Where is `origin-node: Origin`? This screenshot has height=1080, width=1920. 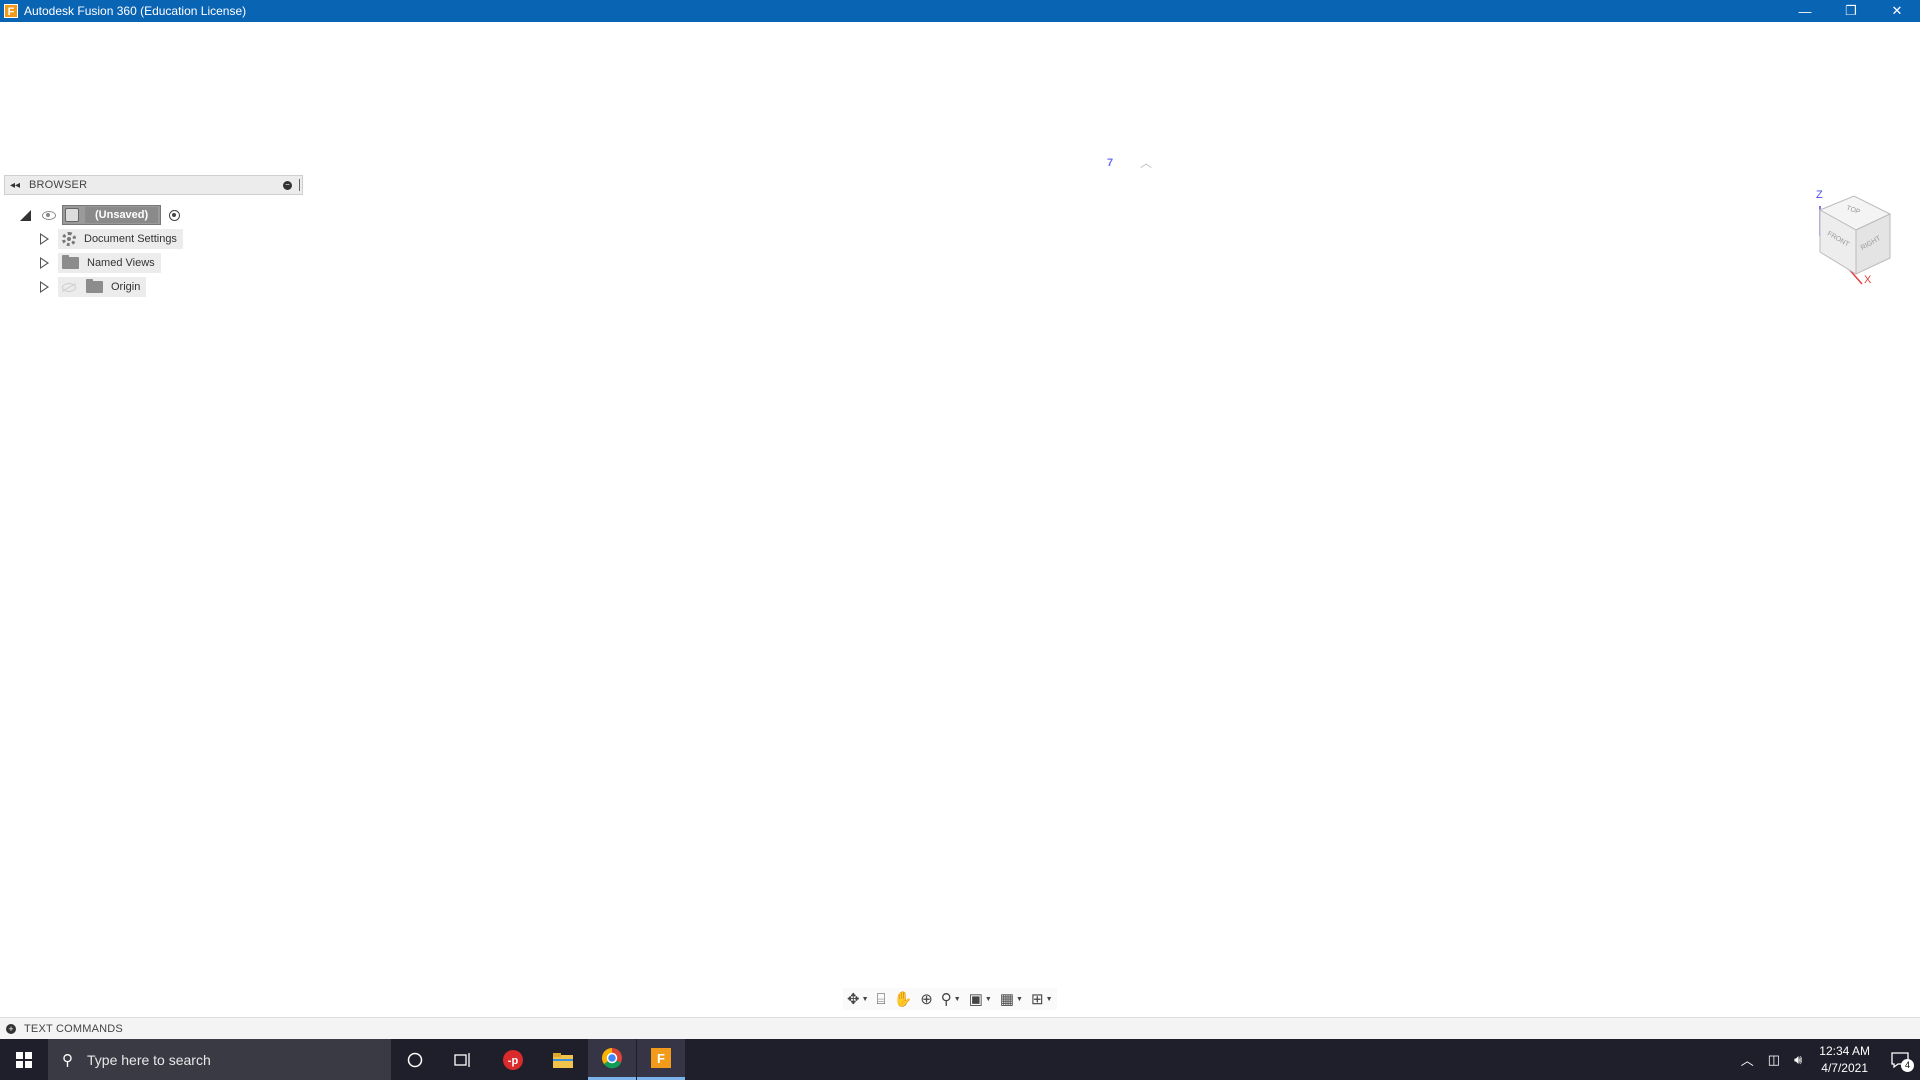
origin-node: Origin is located at coordinates (102, 287).